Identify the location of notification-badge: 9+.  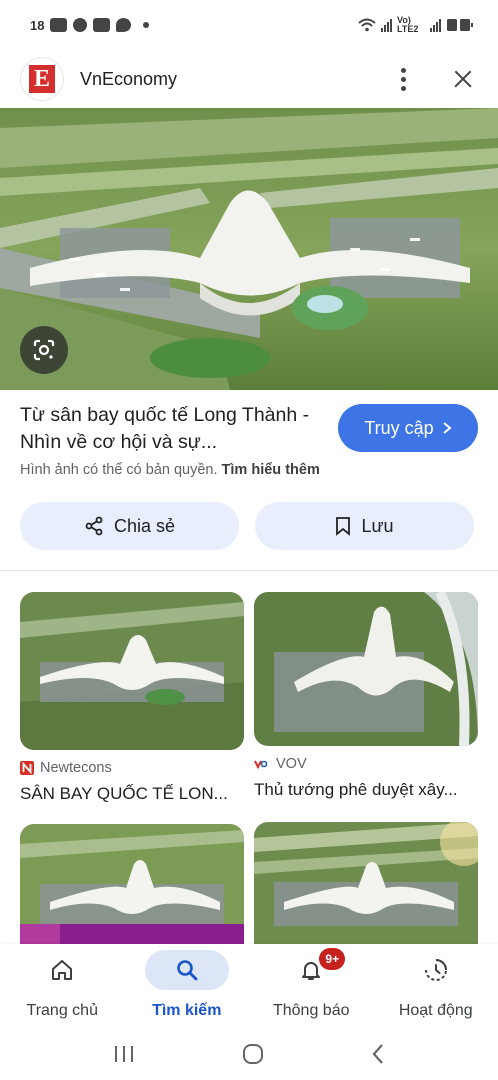
(332, 959).